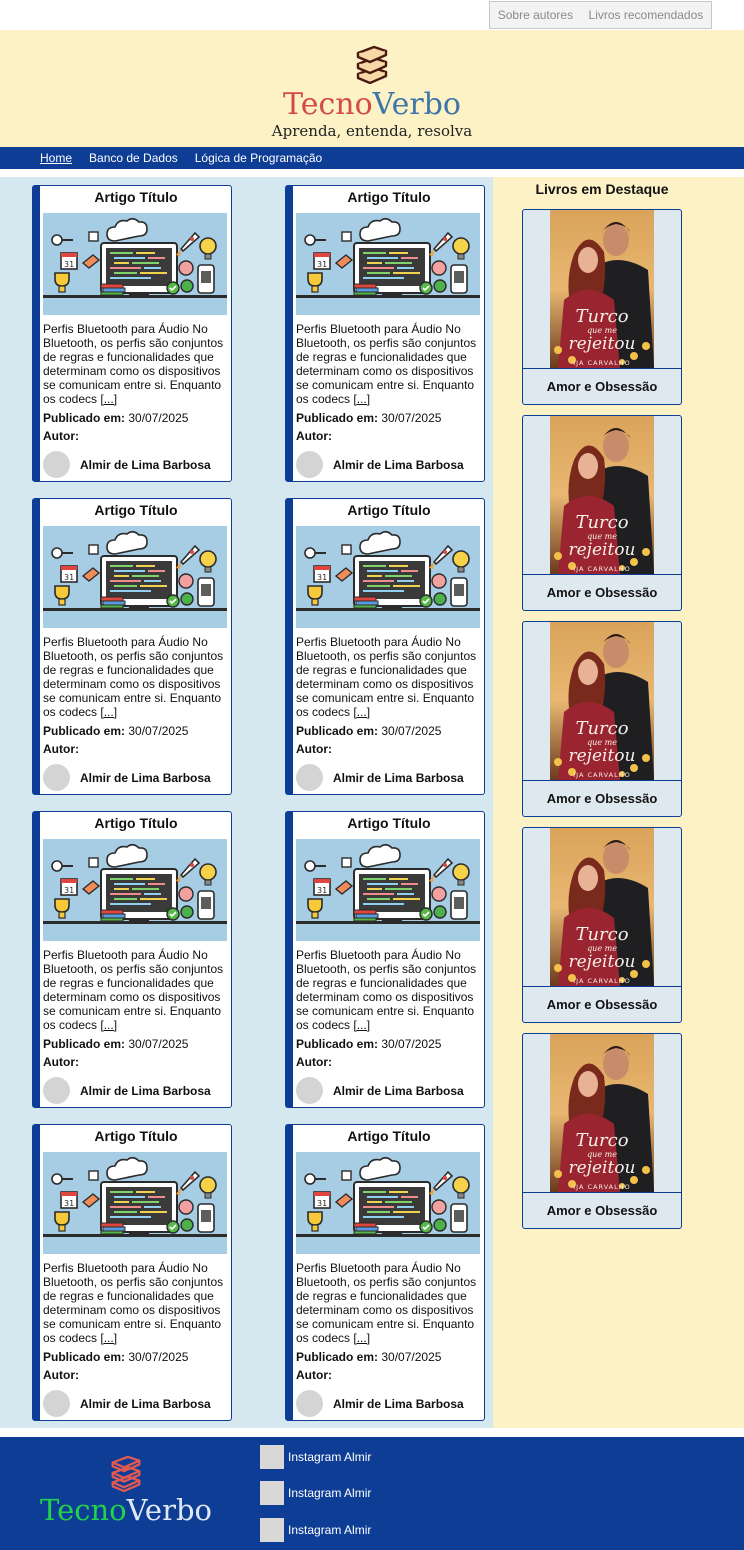  What do you see at coordinates (372, 104) in the screenshot?
I see `site-brand: TecnoVerbo` at bounding box center [372, 104].